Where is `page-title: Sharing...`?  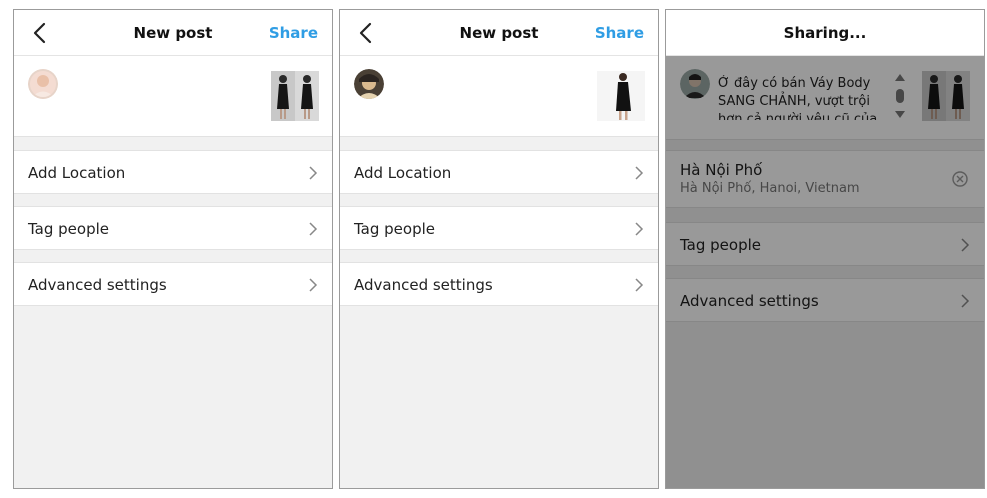 page-title: Sharing... is located at coordinates (825, 33).